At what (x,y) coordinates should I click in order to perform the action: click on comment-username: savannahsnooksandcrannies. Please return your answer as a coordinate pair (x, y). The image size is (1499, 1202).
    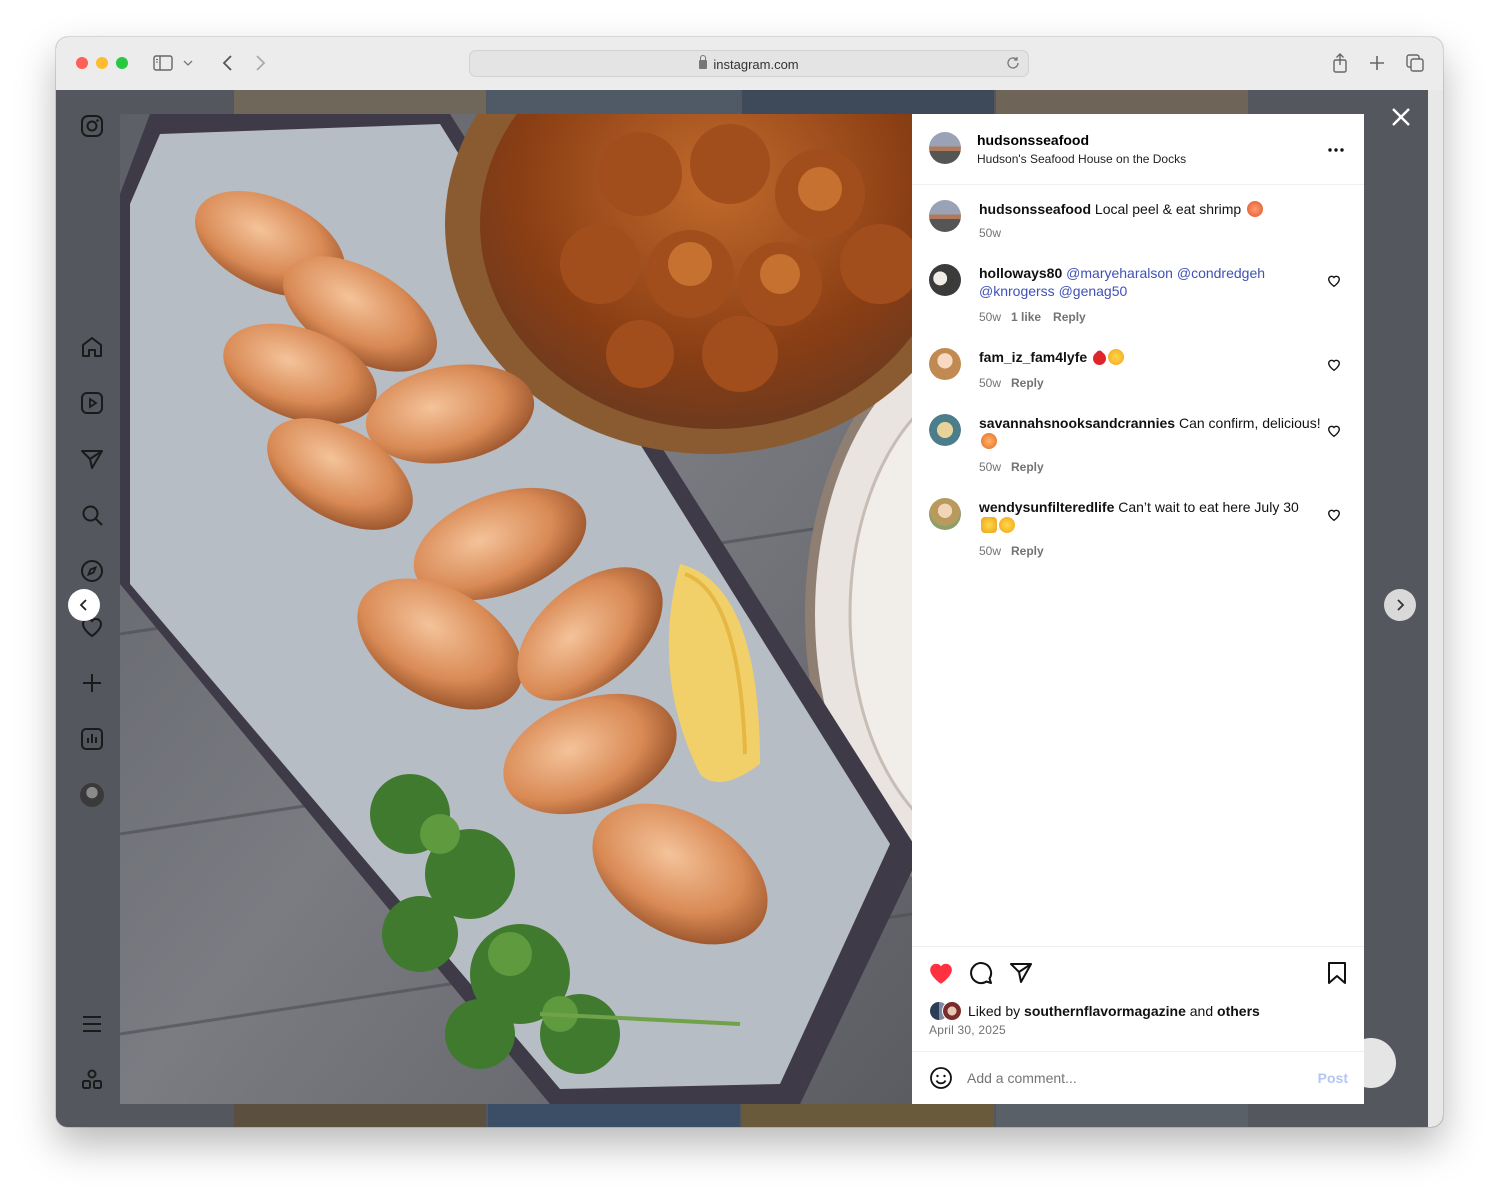
    Looking at the image, I should click on (1077, 423).